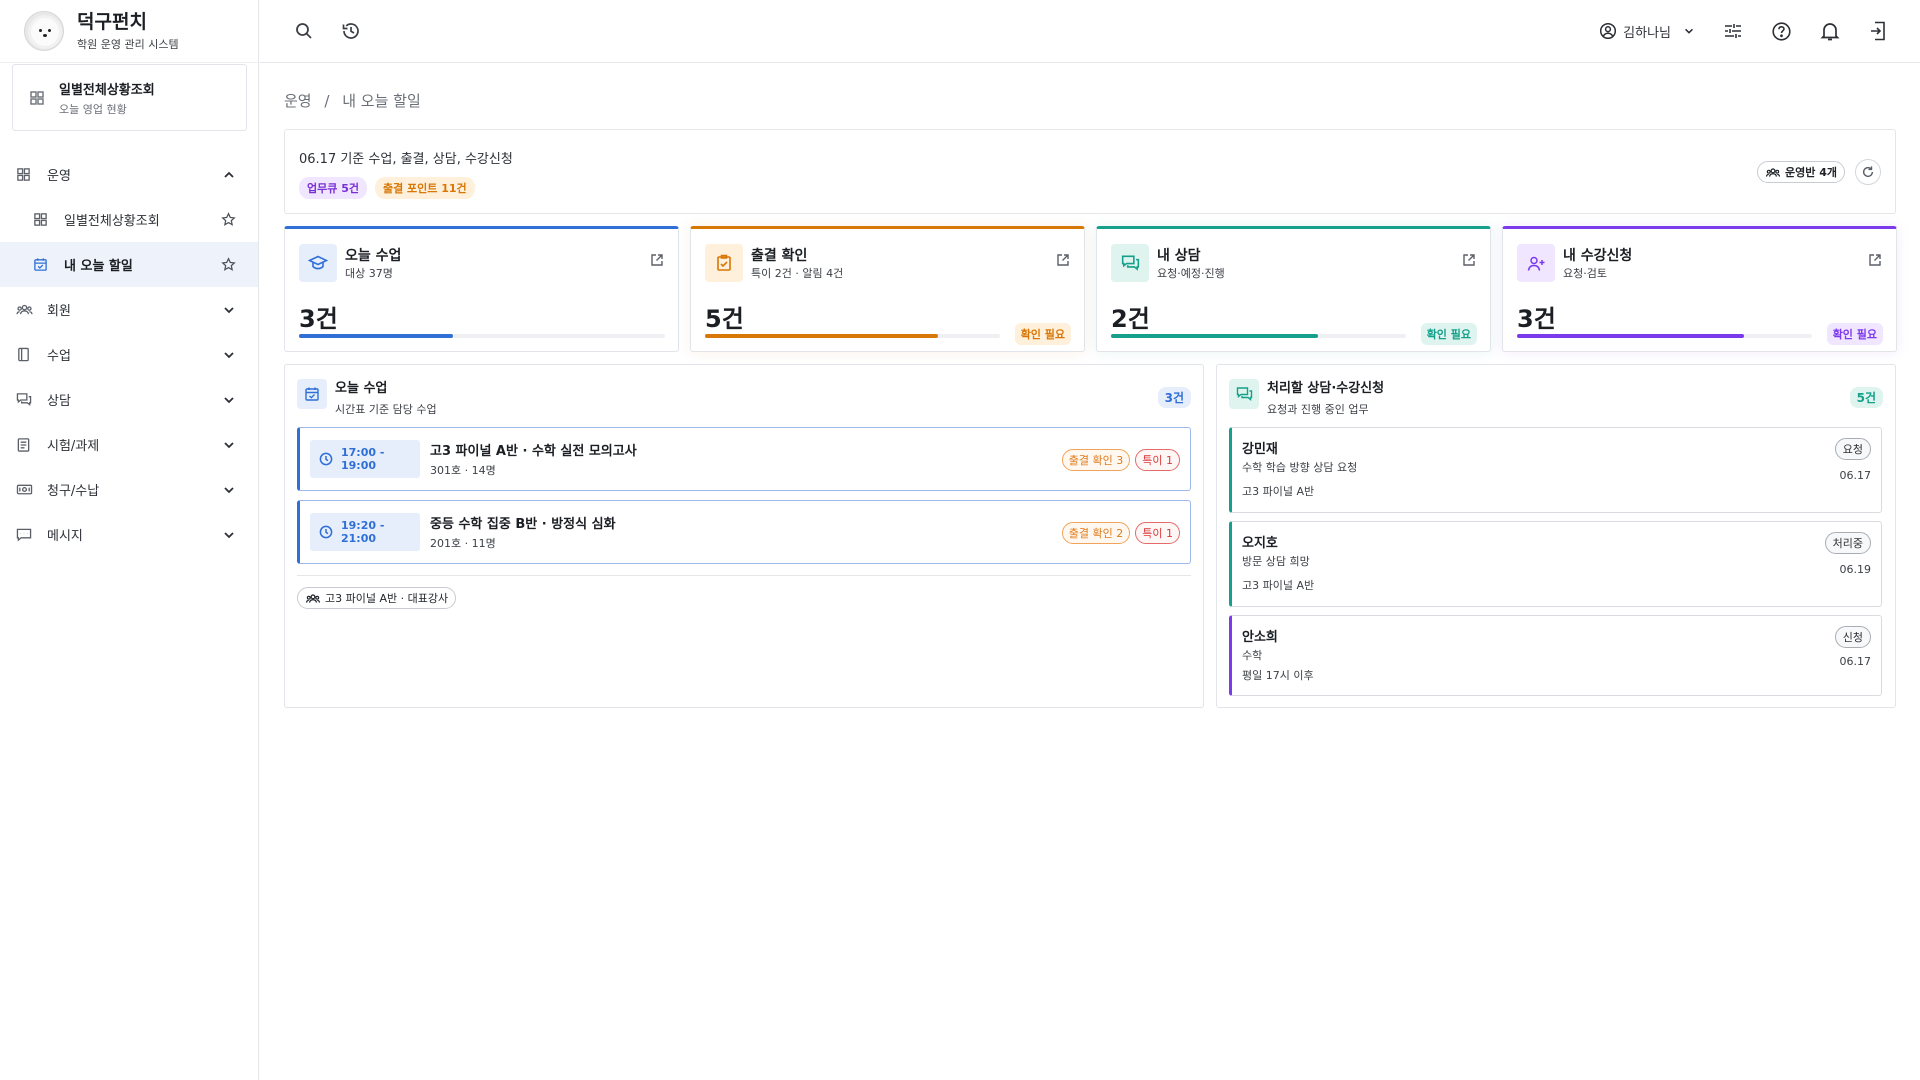 The width and height of the screenshot is (1920, 1080). Describe the element at coordinates (1598, 256) in the screenshot. I see `stat-title: 내 수강신청` at that location.